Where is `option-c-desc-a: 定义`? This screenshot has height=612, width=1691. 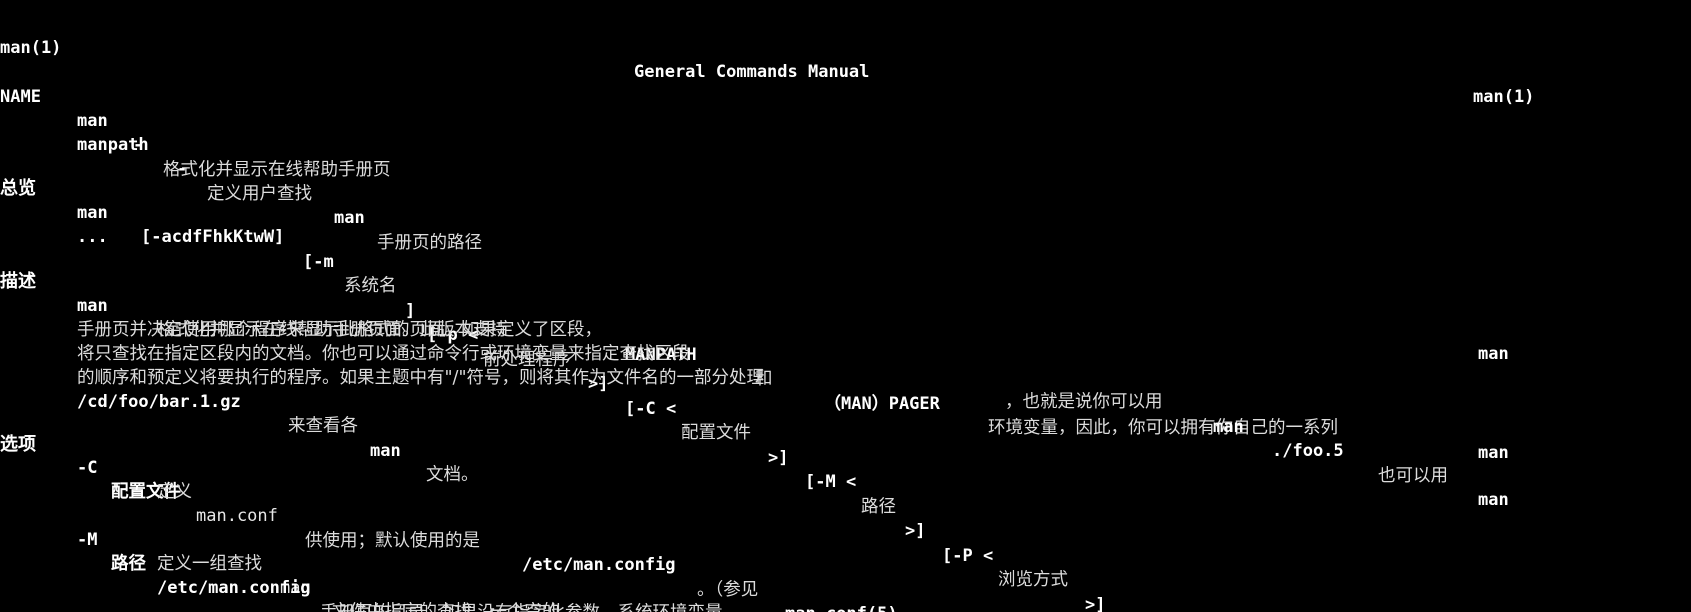 option-c-desc-a: 定义 is located at coordinates (174, 491).